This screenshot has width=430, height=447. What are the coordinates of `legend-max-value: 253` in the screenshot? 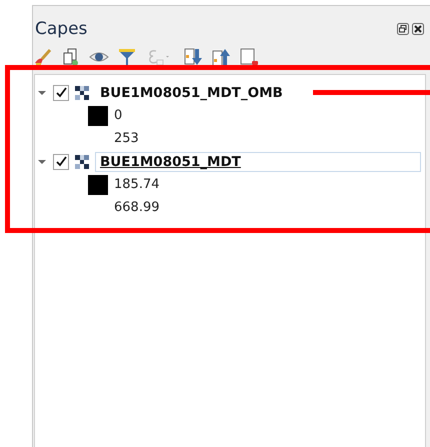 It's located at (126, 138).